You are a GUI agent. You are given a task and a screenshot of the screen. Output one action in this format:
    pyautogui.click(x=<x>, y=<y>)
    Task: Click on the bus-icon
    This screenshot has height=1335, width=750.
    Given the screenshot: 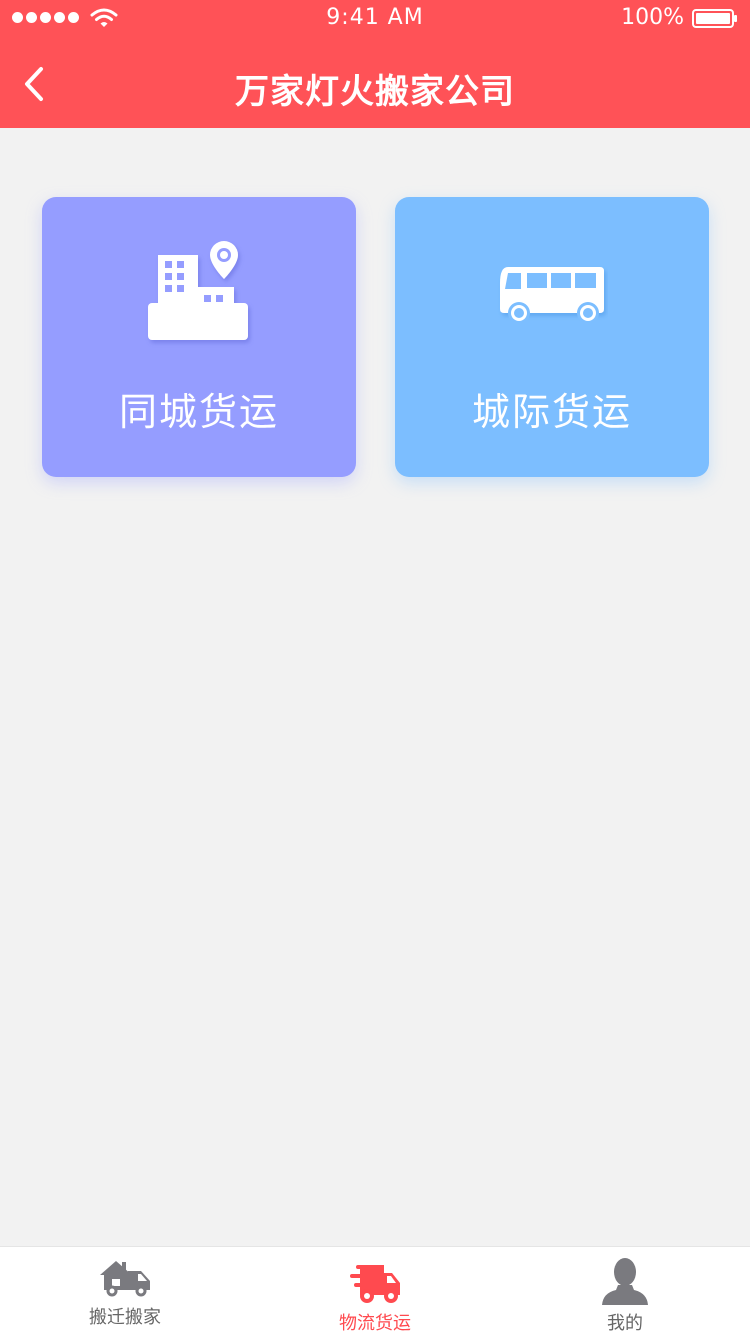 What is the action you would take?
    pyautogui.click(x=552, y=296)
    